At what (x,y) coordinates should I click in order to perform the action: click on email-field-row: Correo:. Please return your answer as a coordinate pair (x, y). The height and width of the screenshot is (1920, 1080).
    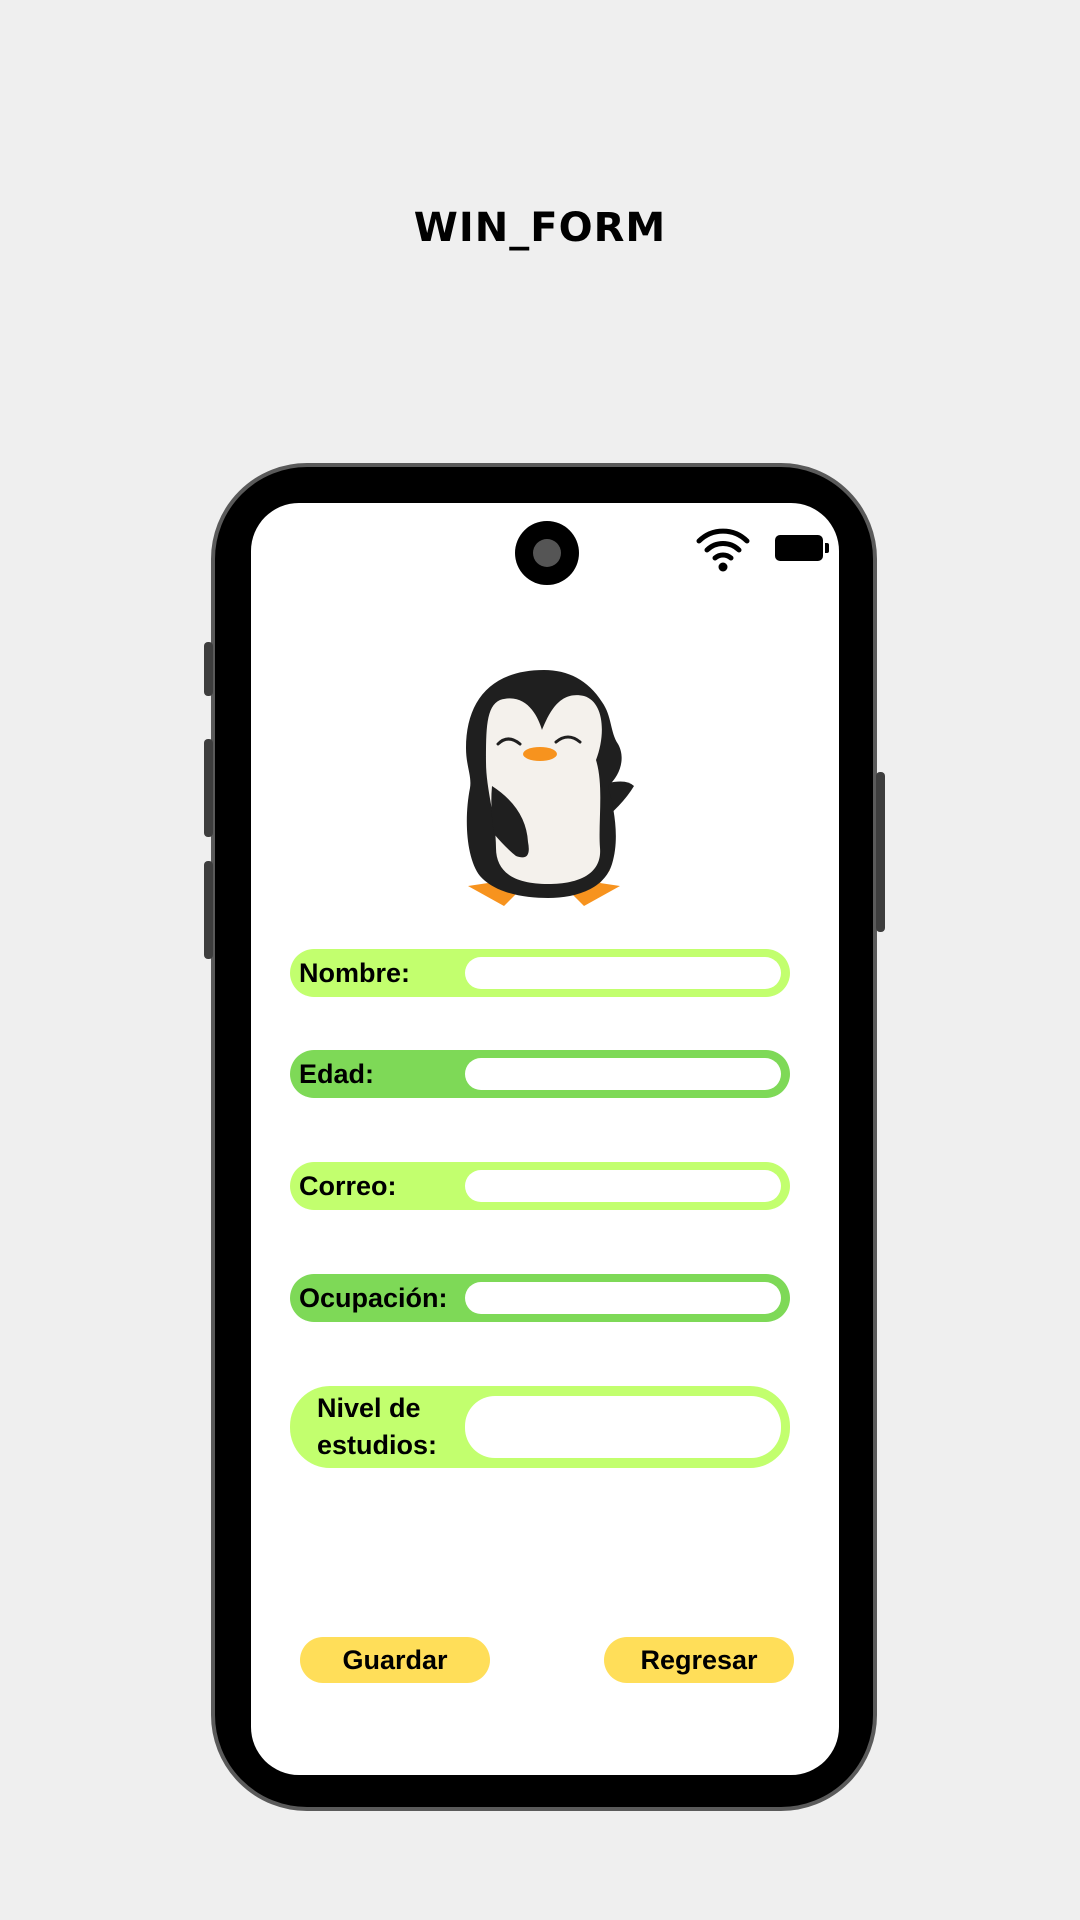
    Looking at the image, I should click on (540, 1186).